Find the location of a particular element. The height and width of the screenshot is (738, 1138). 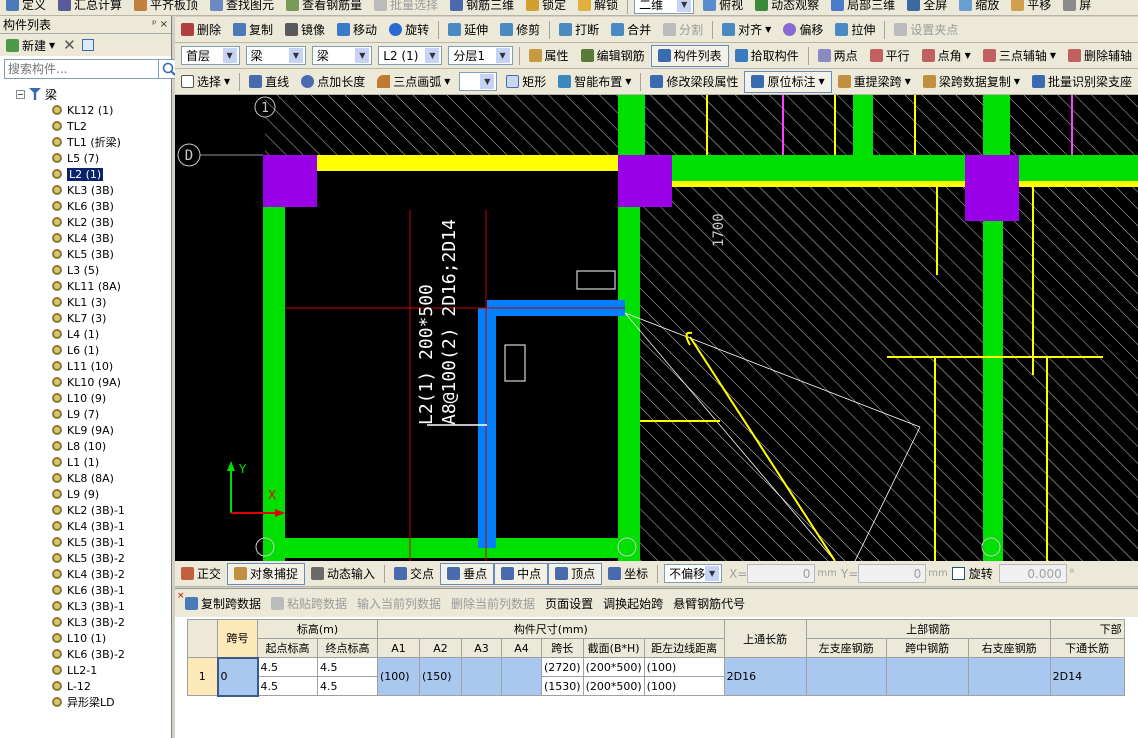

find-element-button: 查找图元 is located at coordinates (242, 7).